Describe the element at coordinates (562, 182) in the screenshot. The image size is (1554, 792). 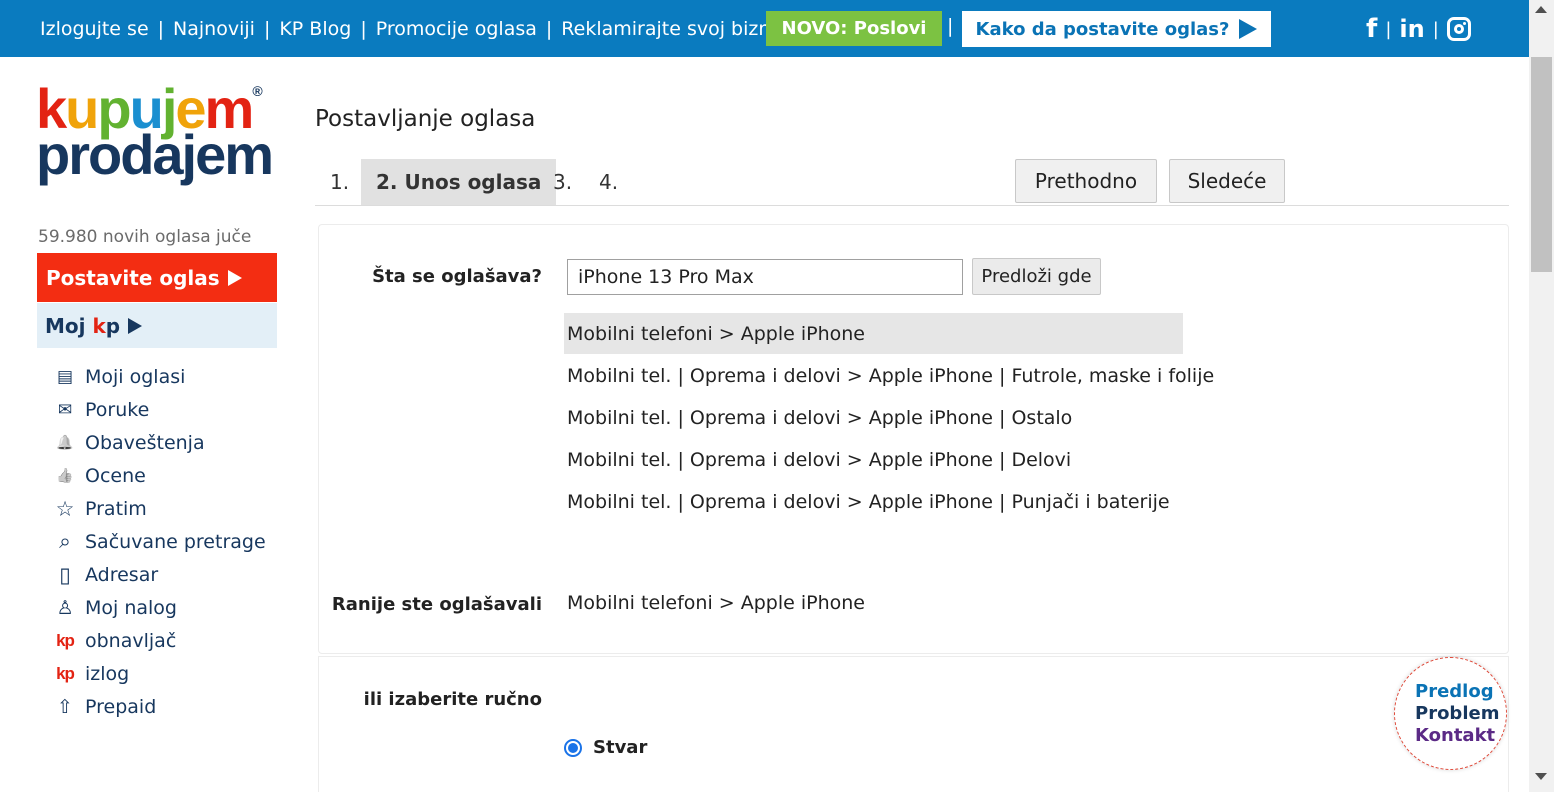
I see `step-3-tab: 3.` at that location.